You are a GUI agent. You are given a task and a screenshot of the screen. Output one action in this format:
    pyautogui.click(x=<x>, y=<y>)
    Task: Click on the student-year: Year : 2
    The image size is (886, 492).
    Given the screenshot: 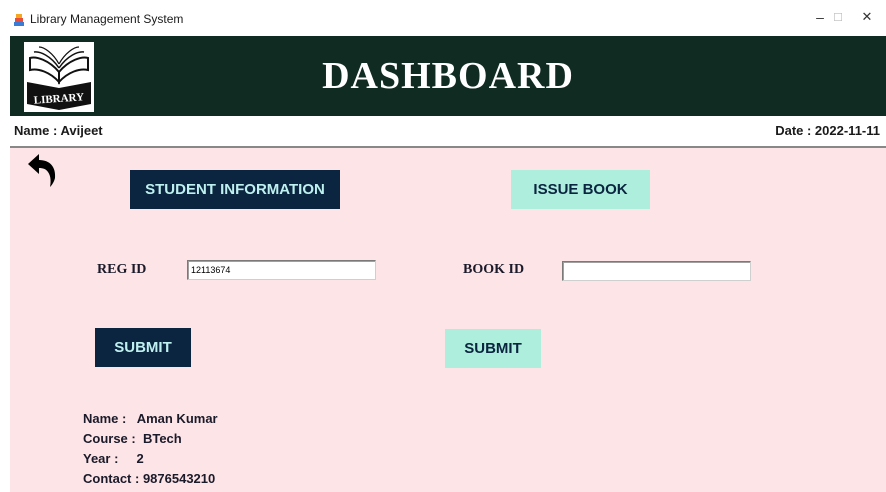 What is the action you would take?
    pyautogui.click(x=113, y=458)
    